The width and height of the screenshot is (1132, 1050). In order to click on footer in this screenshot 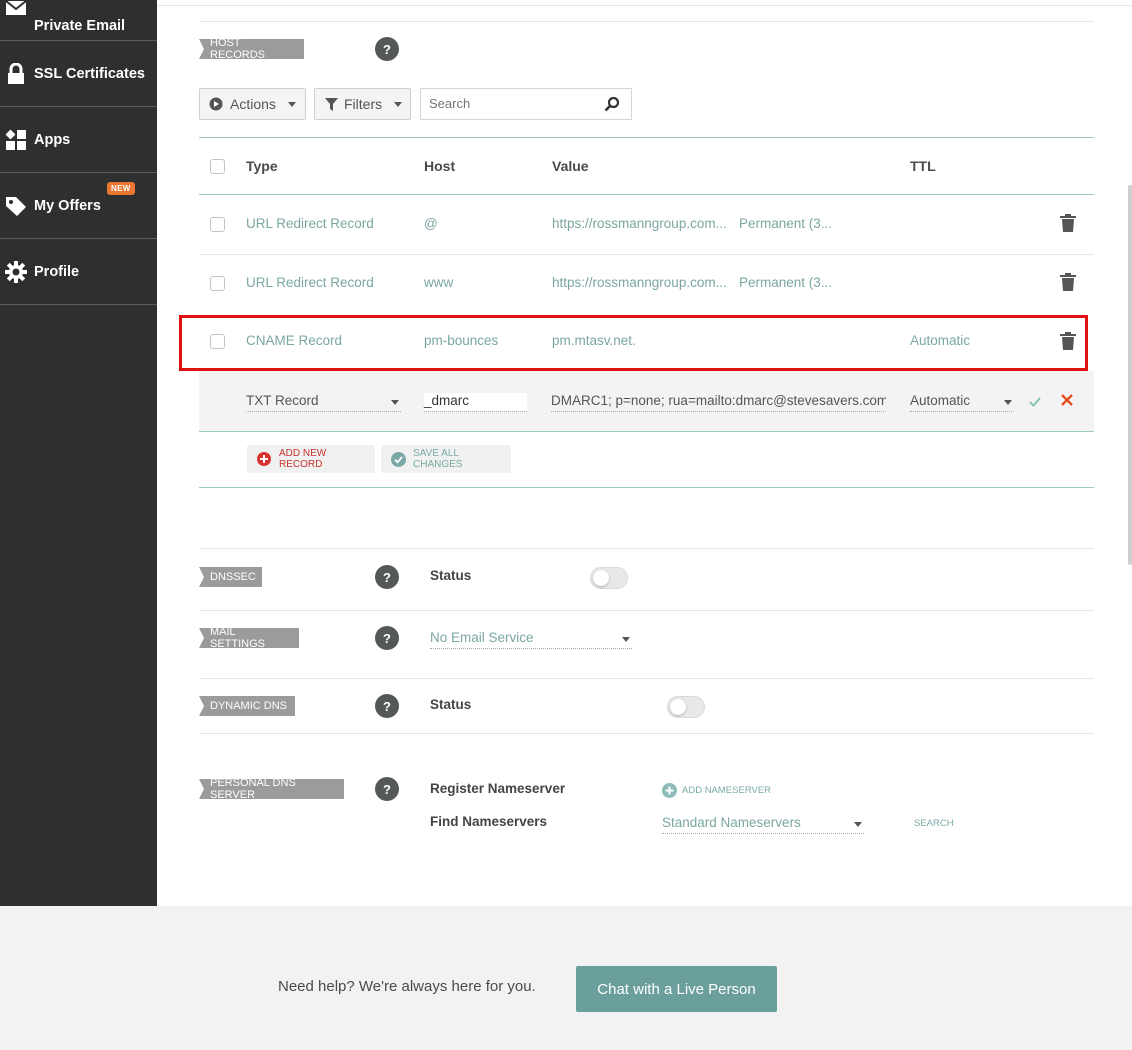, I will do `click(566, 978)`.